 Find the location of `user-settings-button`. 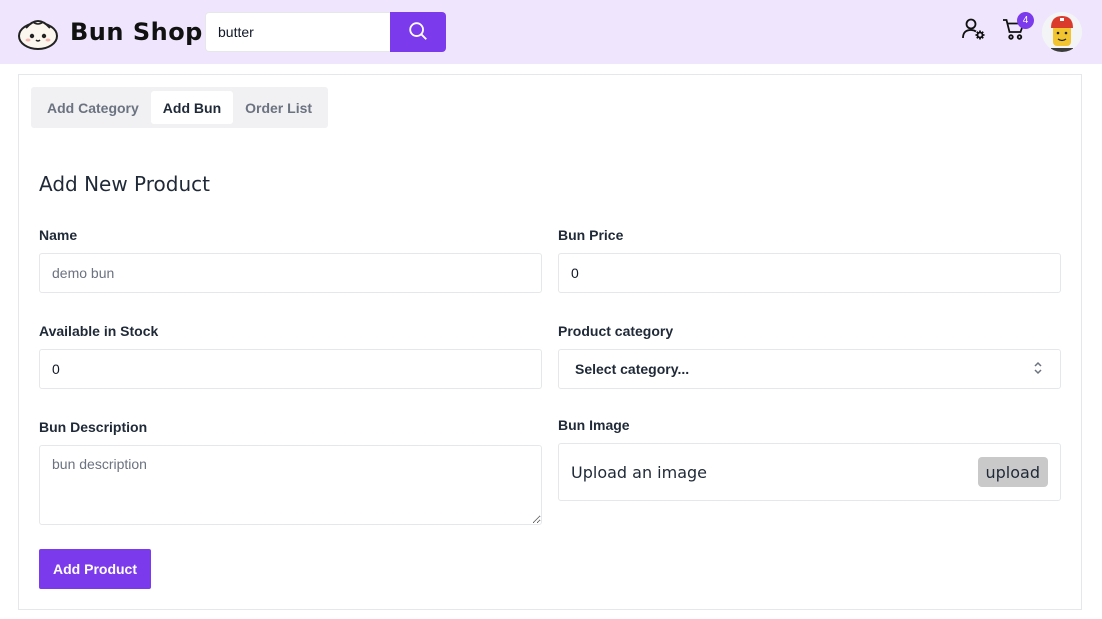

user-settings-button is located at coordinates (974, 31).